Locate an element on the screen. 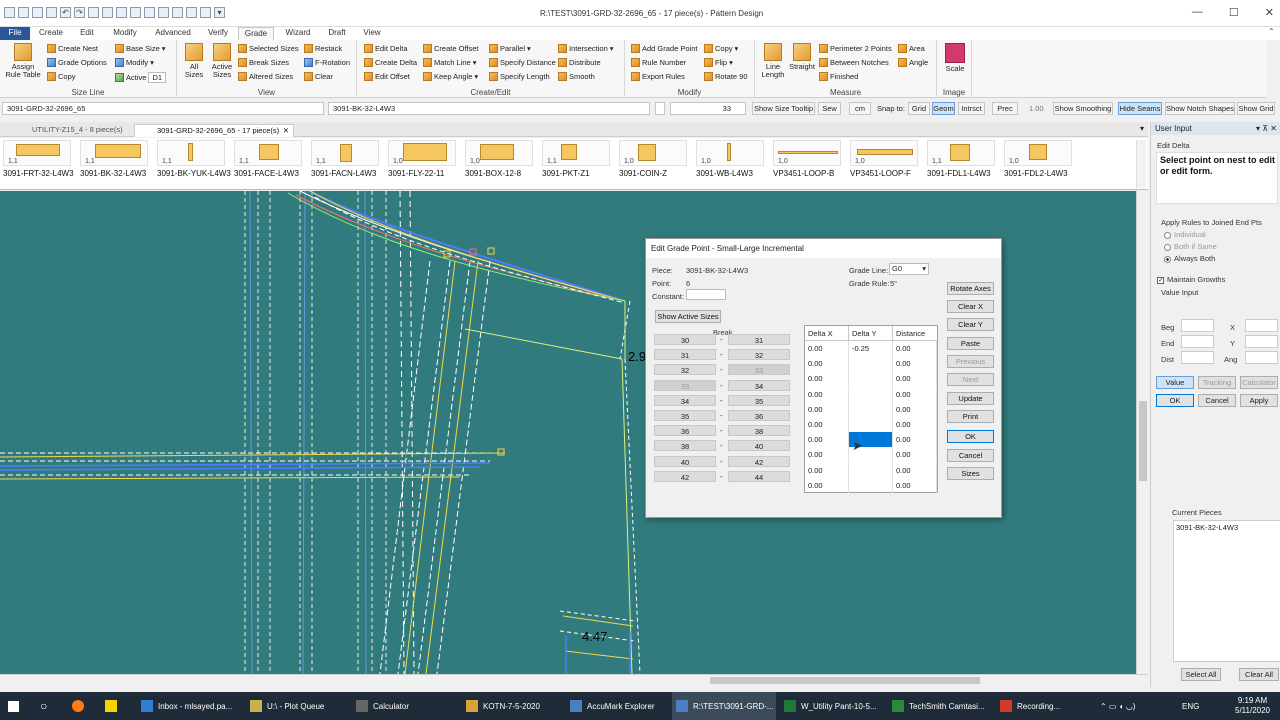 The height and width of the screenshot is (720, 1280). measure-icon is located at coordinates (191, 12).